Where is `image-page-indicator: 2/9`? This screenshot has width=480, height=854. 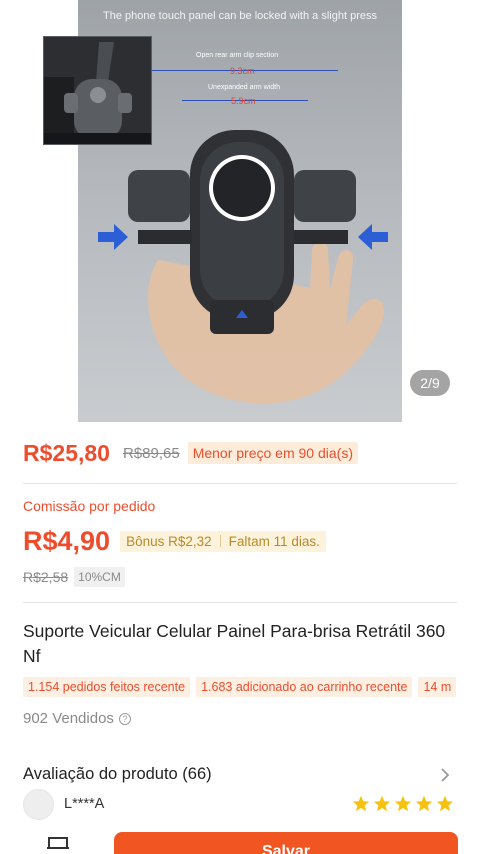 image-page-indicator: 2/9 is located at coordinates (430, 383).